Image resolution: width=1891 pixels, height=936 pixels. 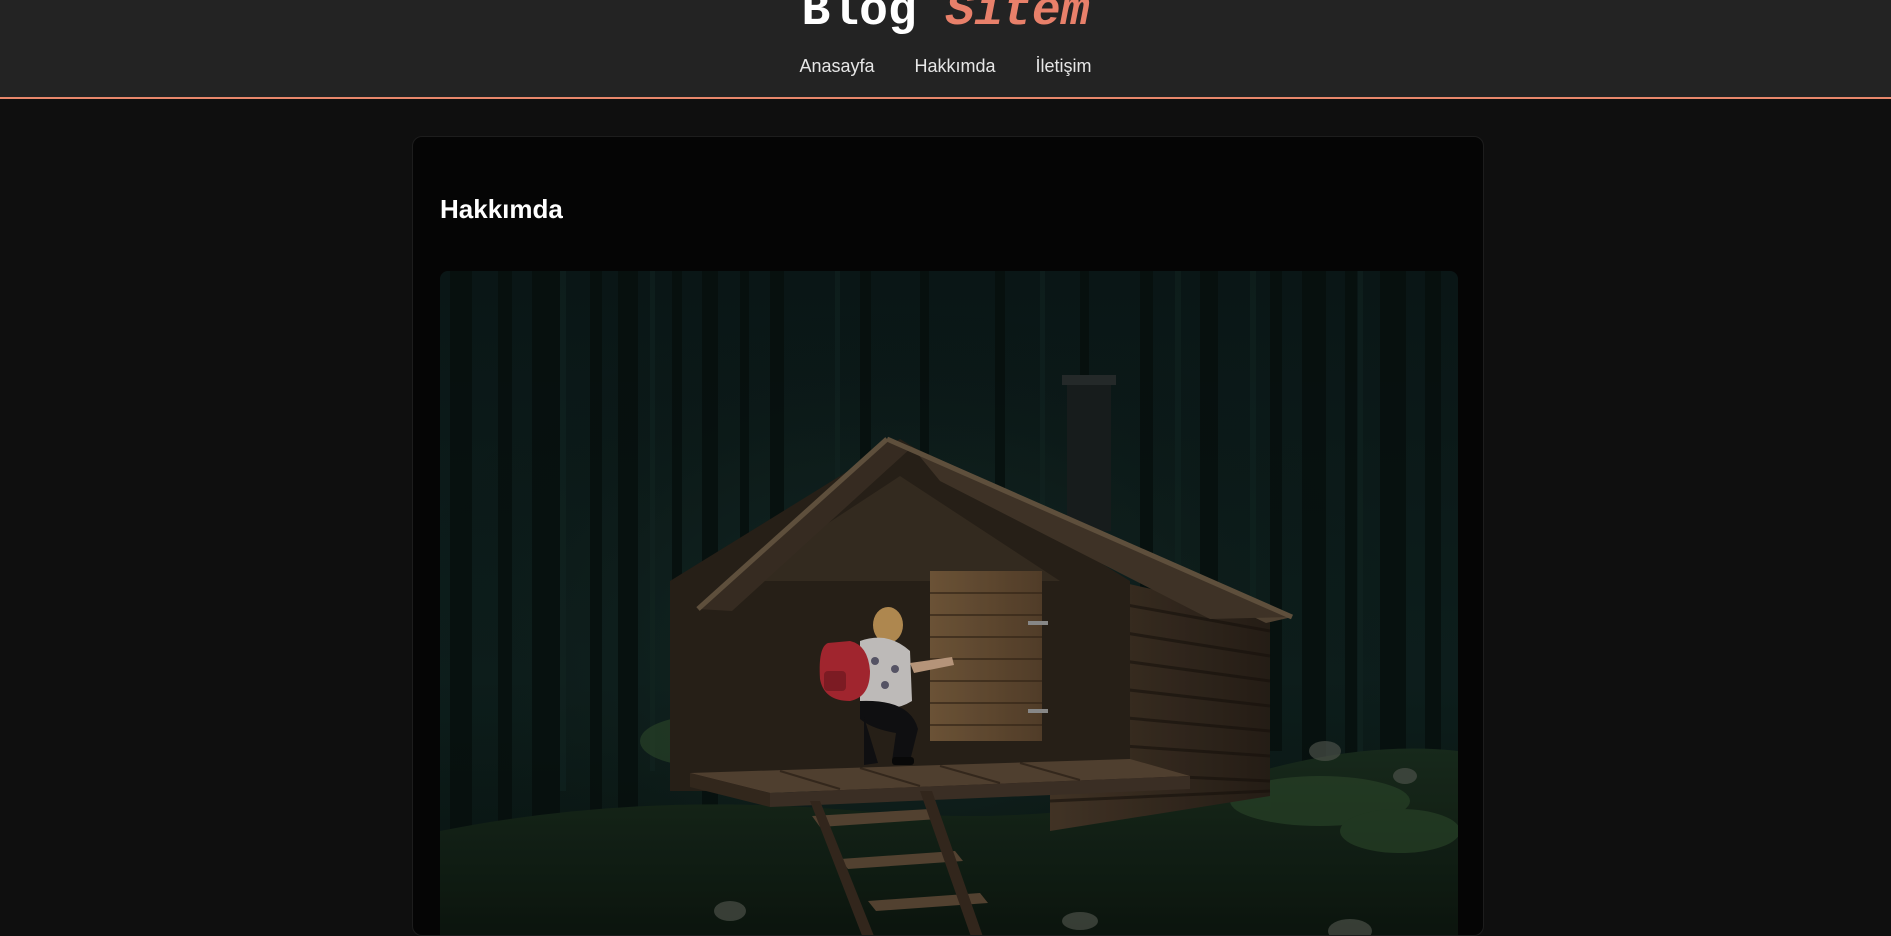 I want to click on main-nav: Anasayfa Hakkımda İletişim, so click(x=945, y=66).